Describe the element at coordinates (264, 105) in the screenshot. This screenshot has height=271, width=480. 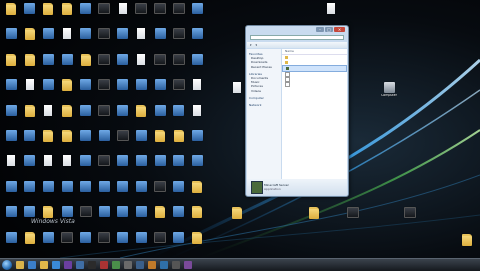
I see `nav-network: Network` at that location.